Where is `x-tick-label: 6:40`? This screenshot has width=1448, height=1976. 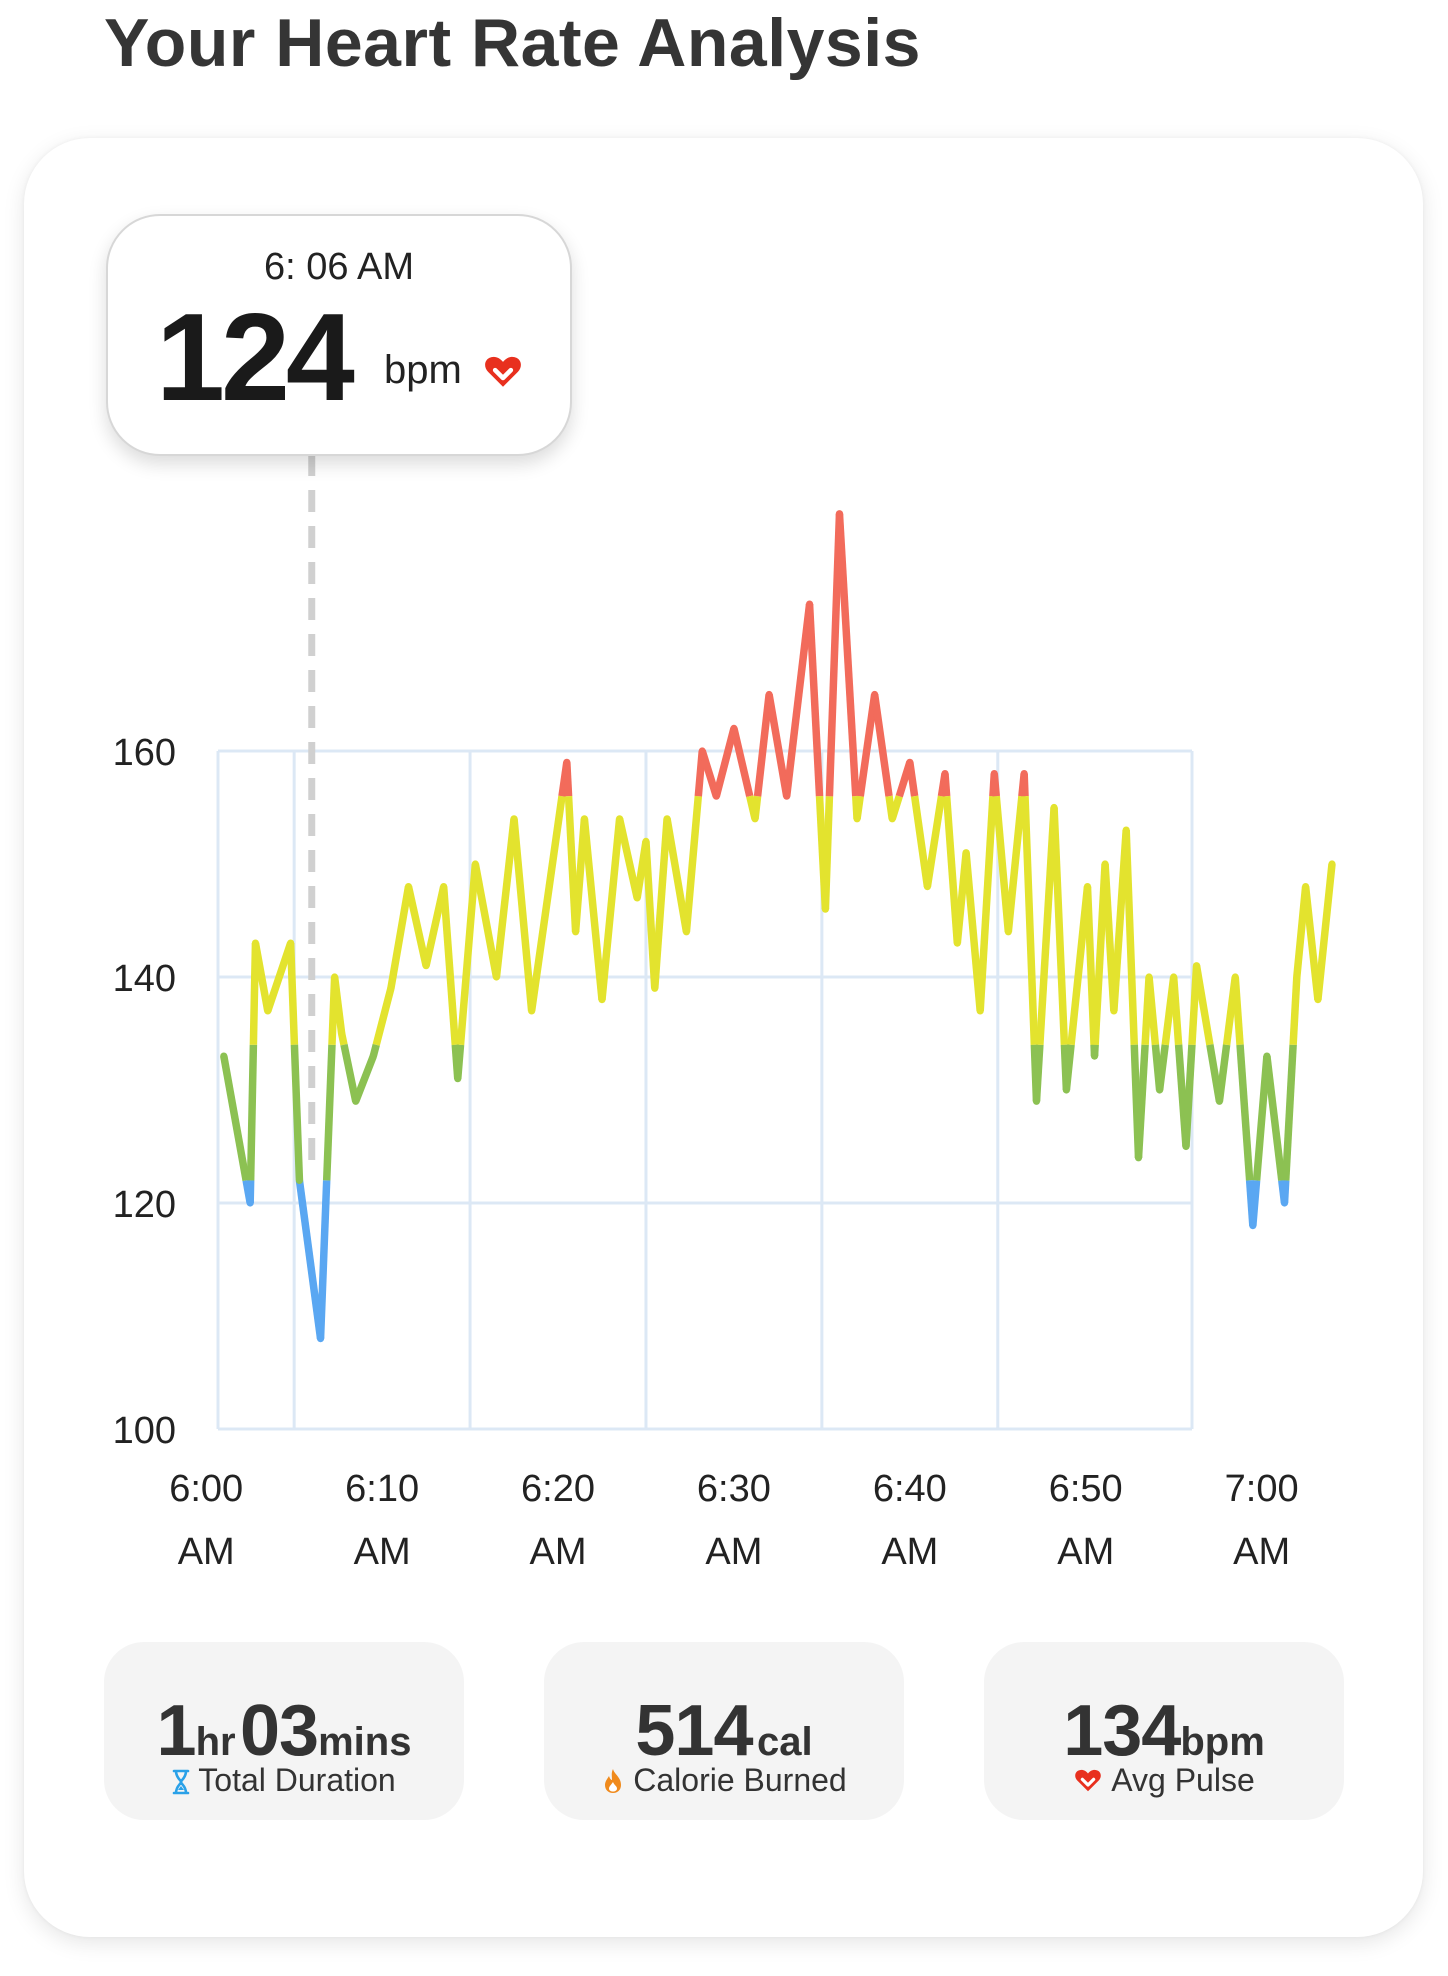
x-tick-label: 6:40 is located at coordinates (910, 1489).